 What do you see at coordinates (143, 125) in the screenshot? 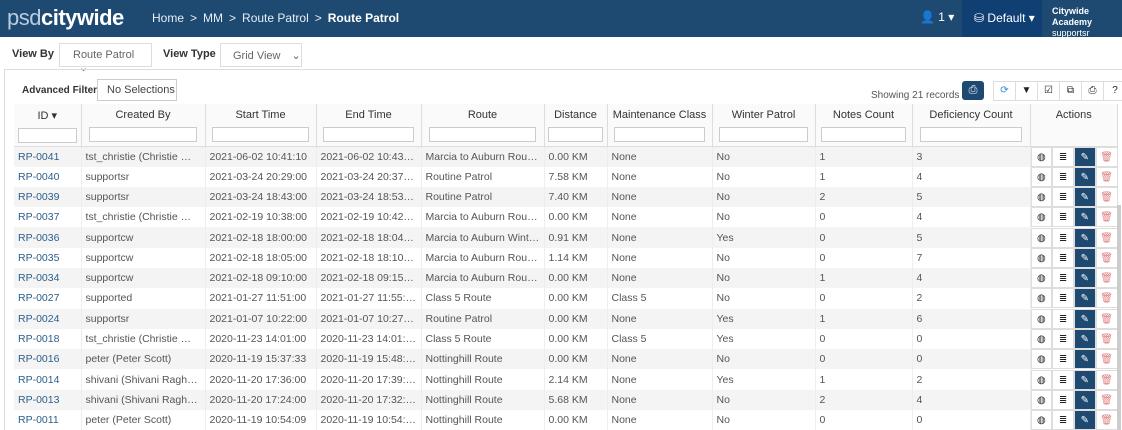
I see `column-header: Created By` at bounding box center [143, 125].